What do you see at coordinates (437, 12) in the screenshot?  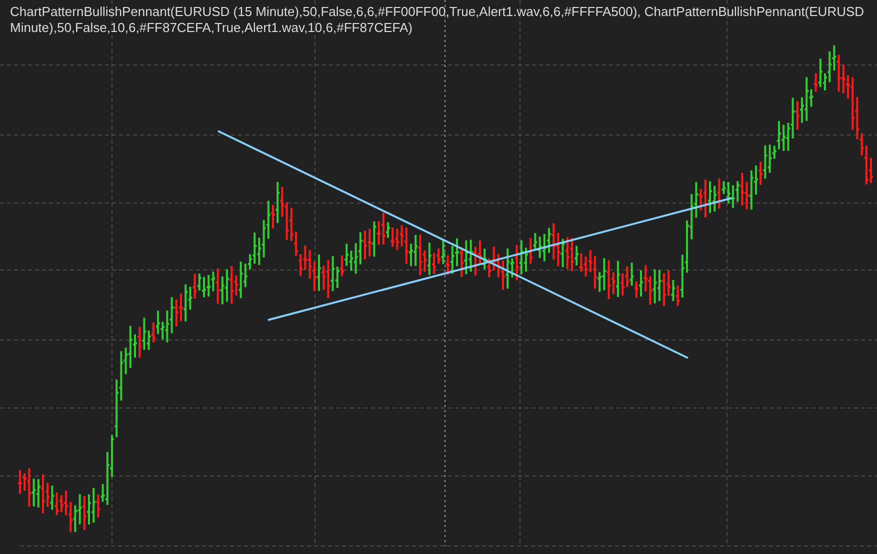 I see `indicator-label: ChartPatternBullishPennant(EURUSD (15 Minute),50,False,6,6,#FF00FF00,True,Alert1.wav,6,6,#FFFFA500), ChartPatternBullishPennant(EURUSD` at bounding box center [437, 12].